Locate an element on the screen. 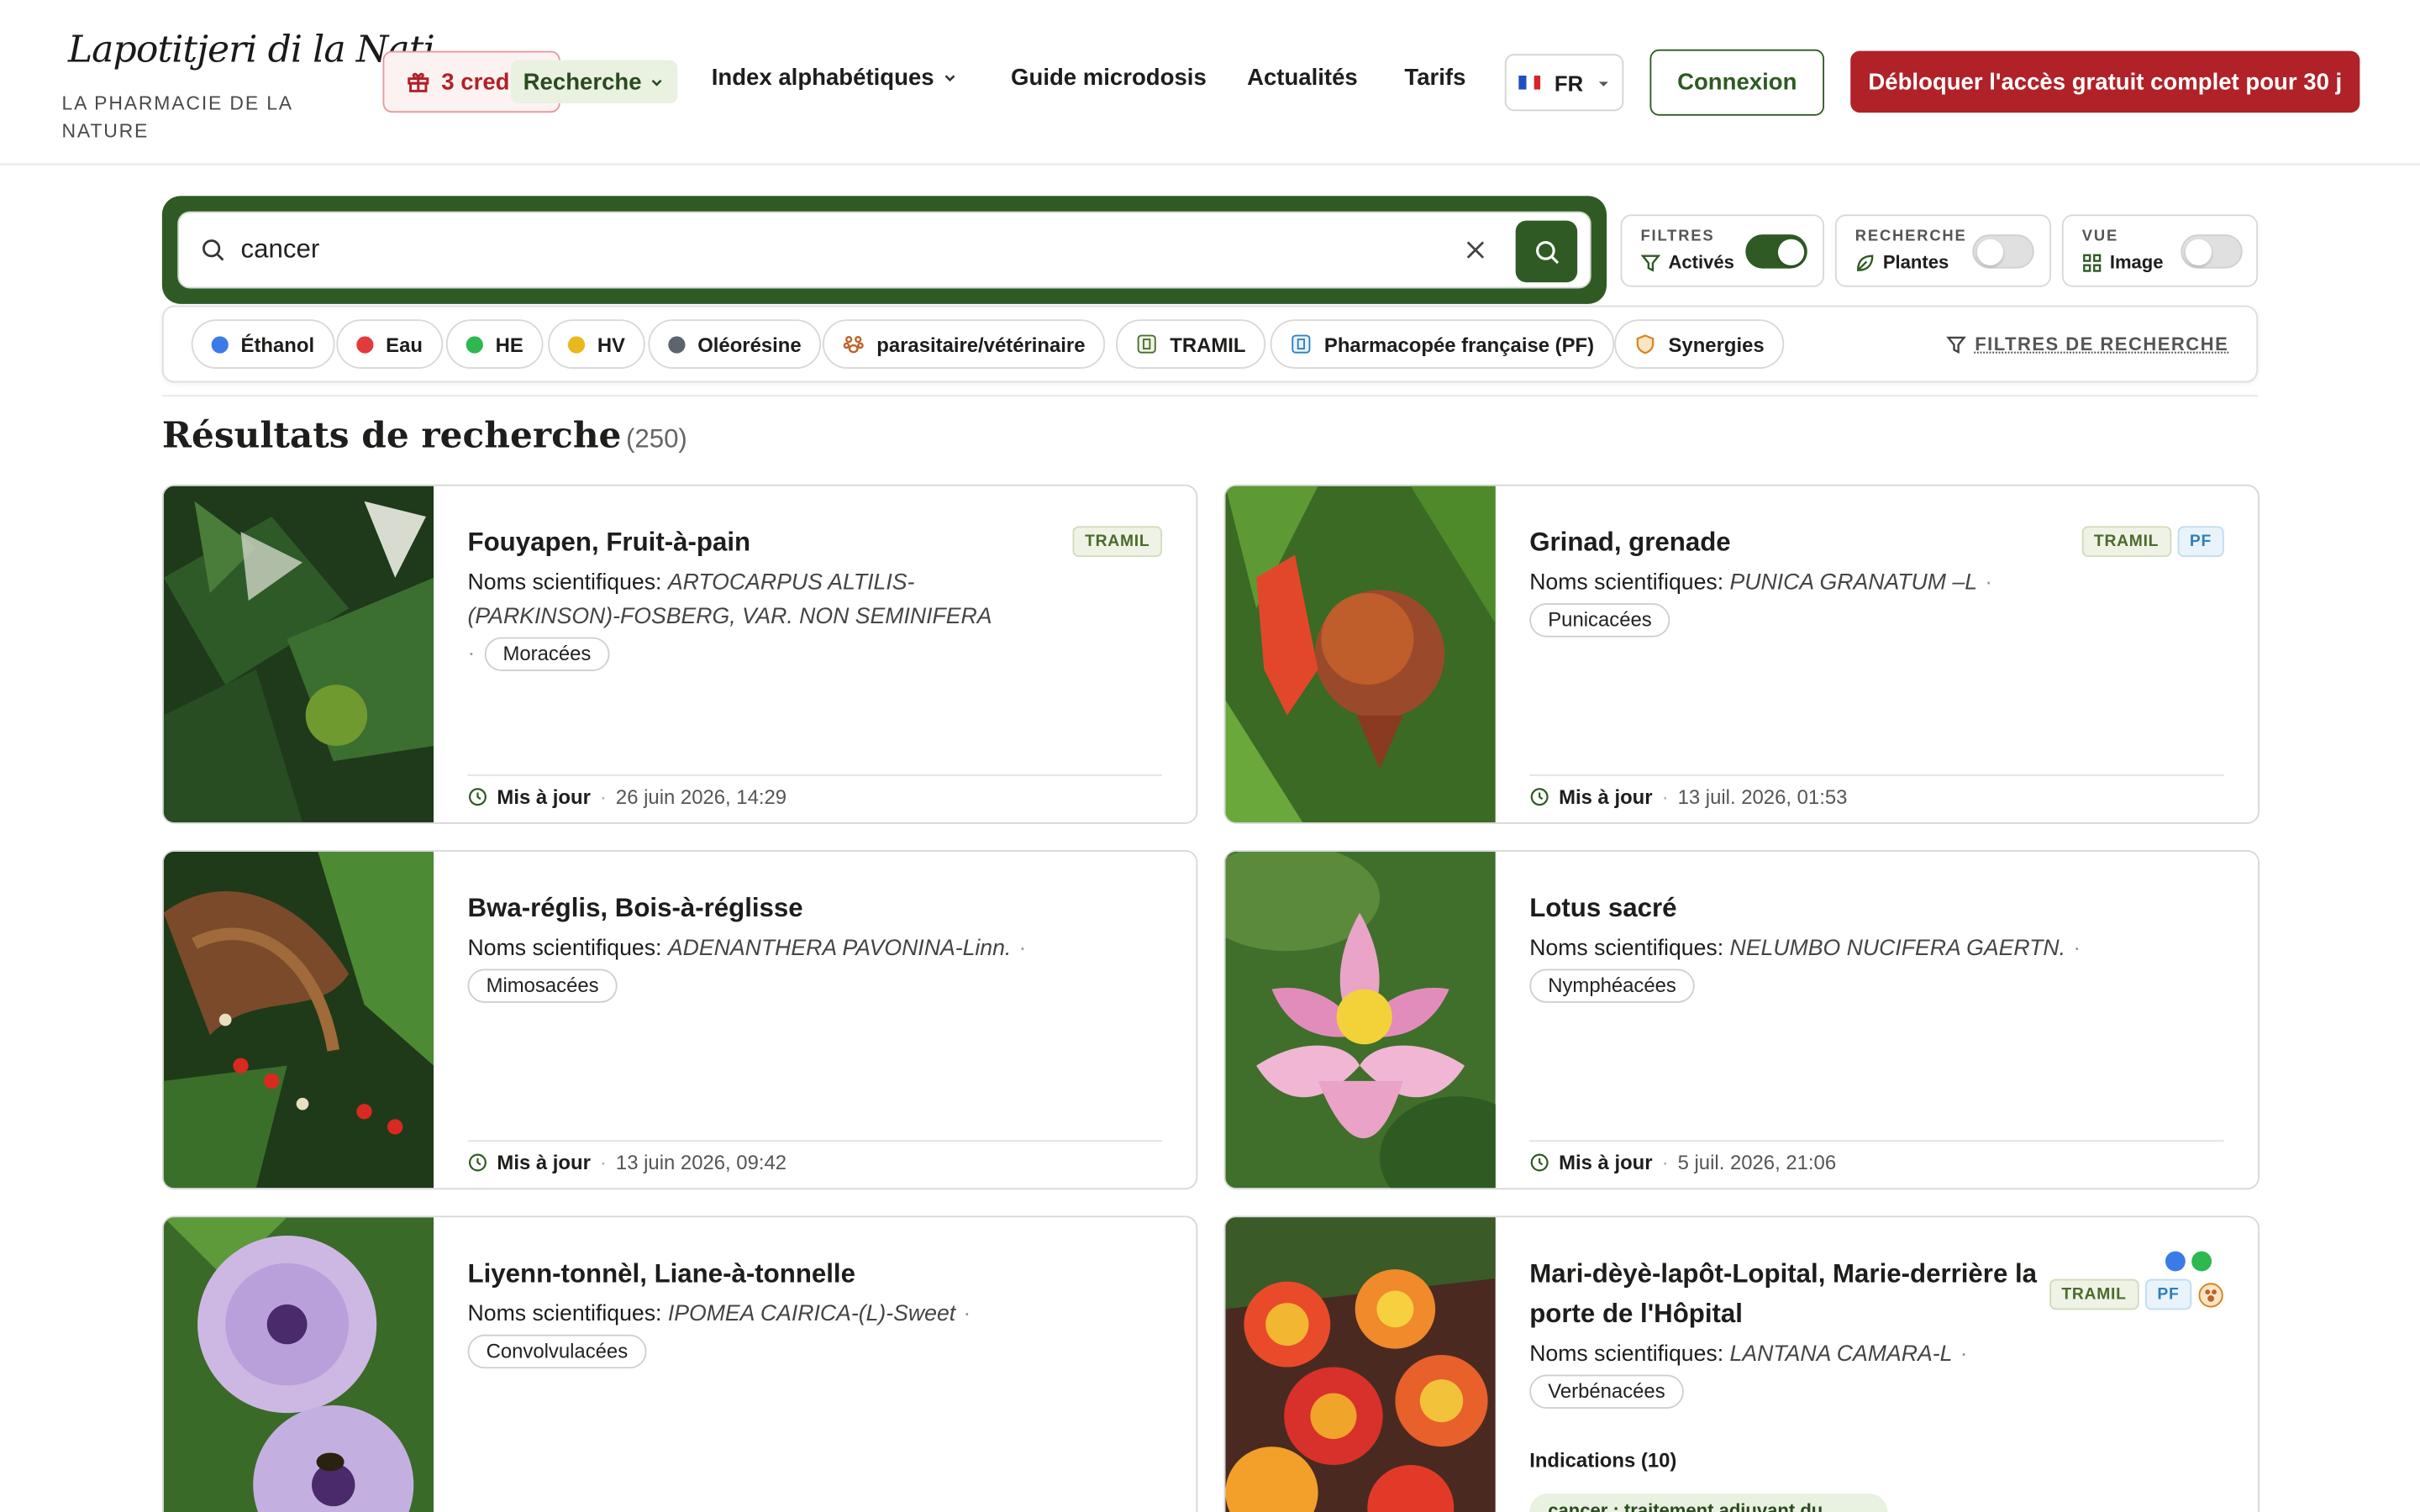 The image size is (2420, 1512). chip-eau: Eau is located at coordinates (390, 344).